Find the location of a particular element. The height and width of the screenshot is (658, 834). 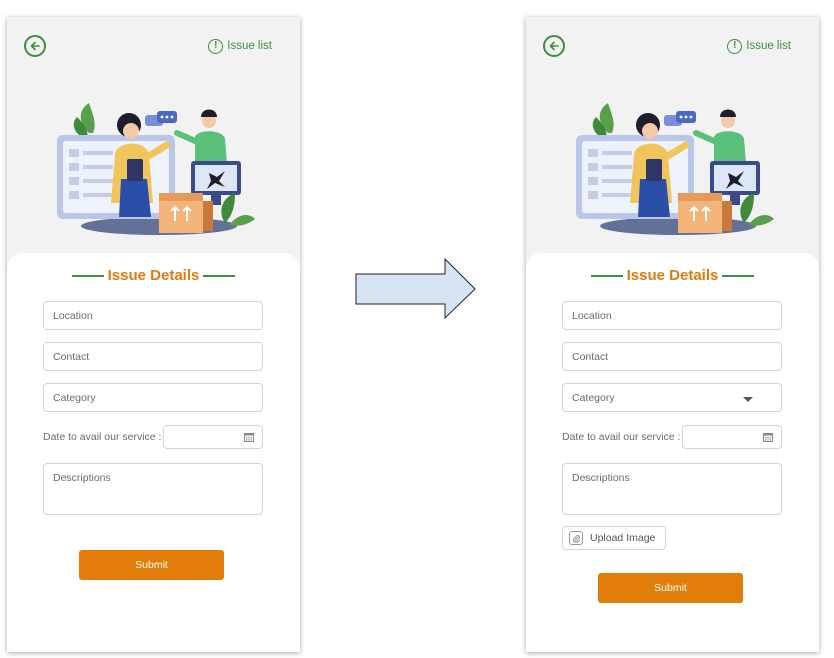

category-dropdown: Category is located at coordinates (672, 397).